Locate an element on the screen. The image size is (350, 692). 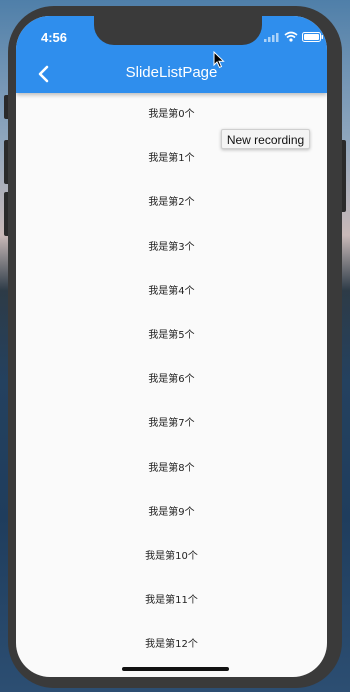
list-item: 我是第7个 is located at coordinates (171, 424).